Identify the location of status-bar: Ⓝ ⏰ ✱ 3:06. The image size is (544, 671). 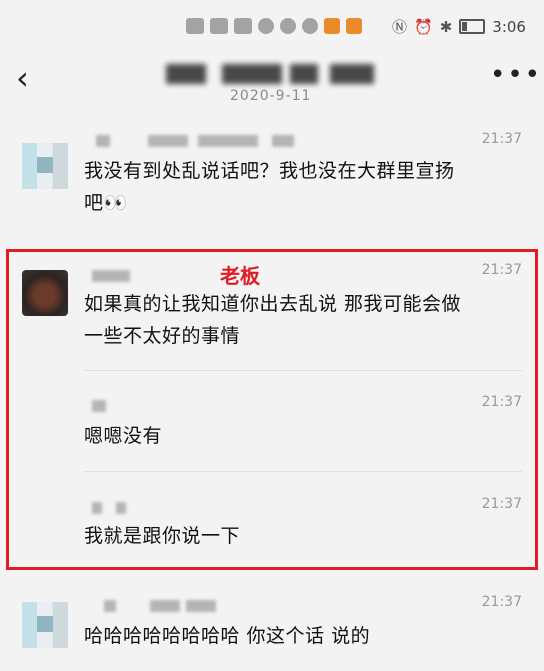
(272, 28).